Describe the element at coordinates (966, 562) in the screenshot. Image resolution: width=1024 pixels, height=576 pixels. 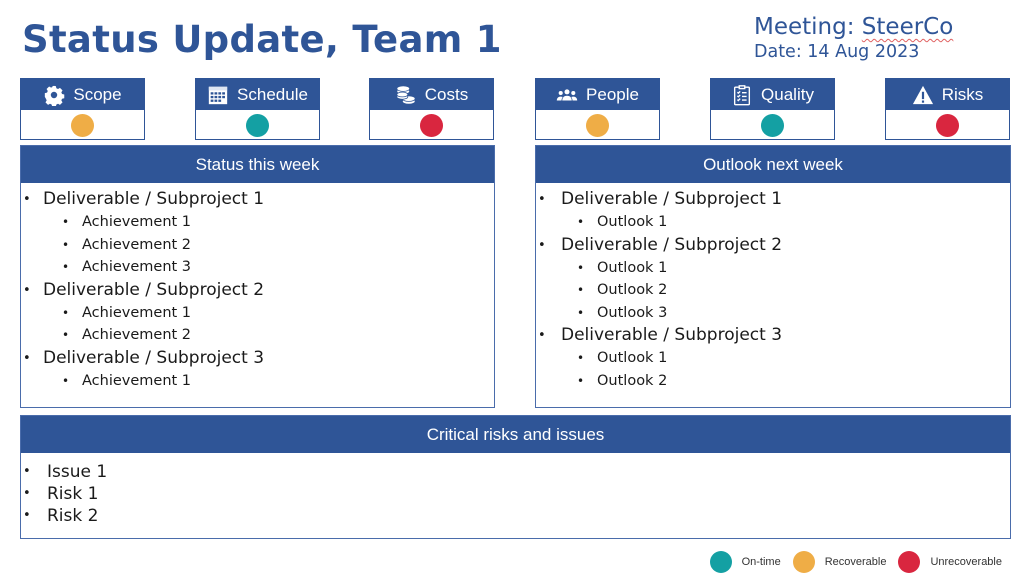
I see `legend-label: Unrecoverable` at that location.